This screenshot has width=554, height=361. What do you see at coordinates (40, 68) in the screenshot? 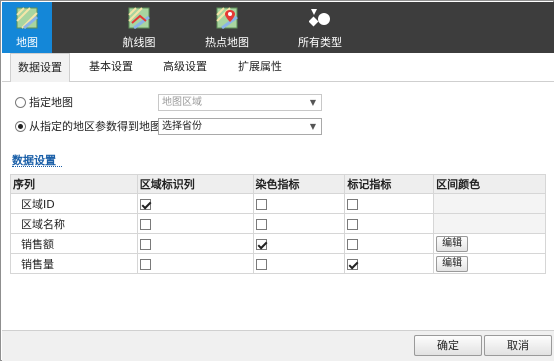
I see `tab-data-settings: 数据设置` at bounding box center [40, 68].